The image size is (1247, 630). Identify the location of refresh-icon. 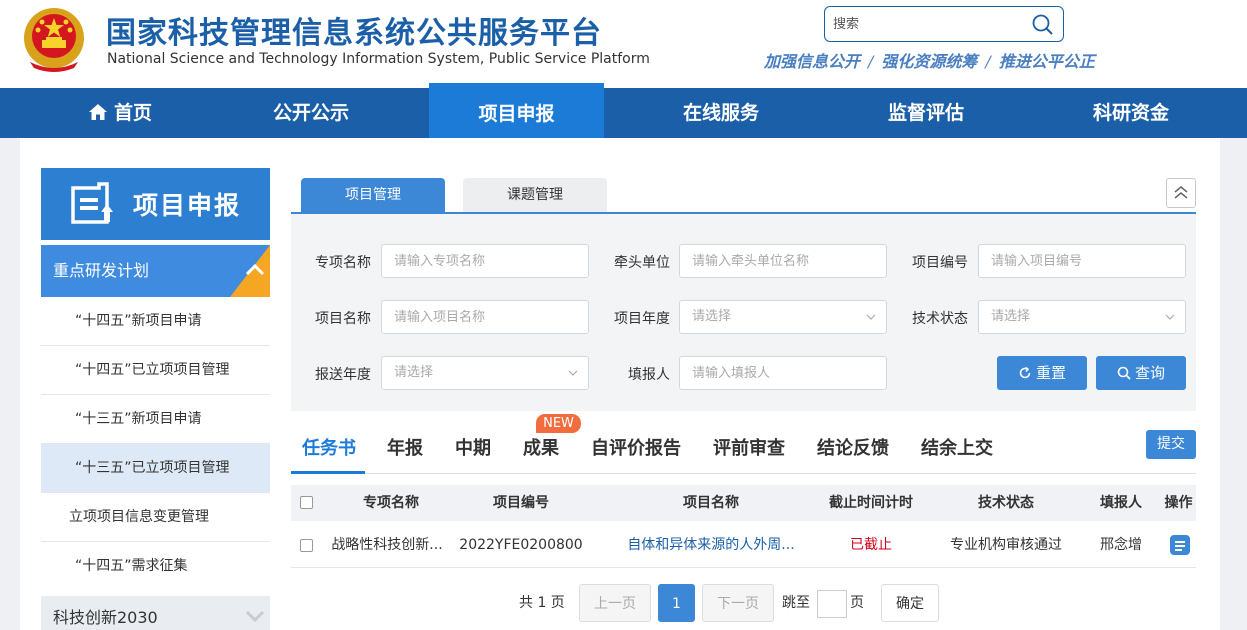
(1025, 372).